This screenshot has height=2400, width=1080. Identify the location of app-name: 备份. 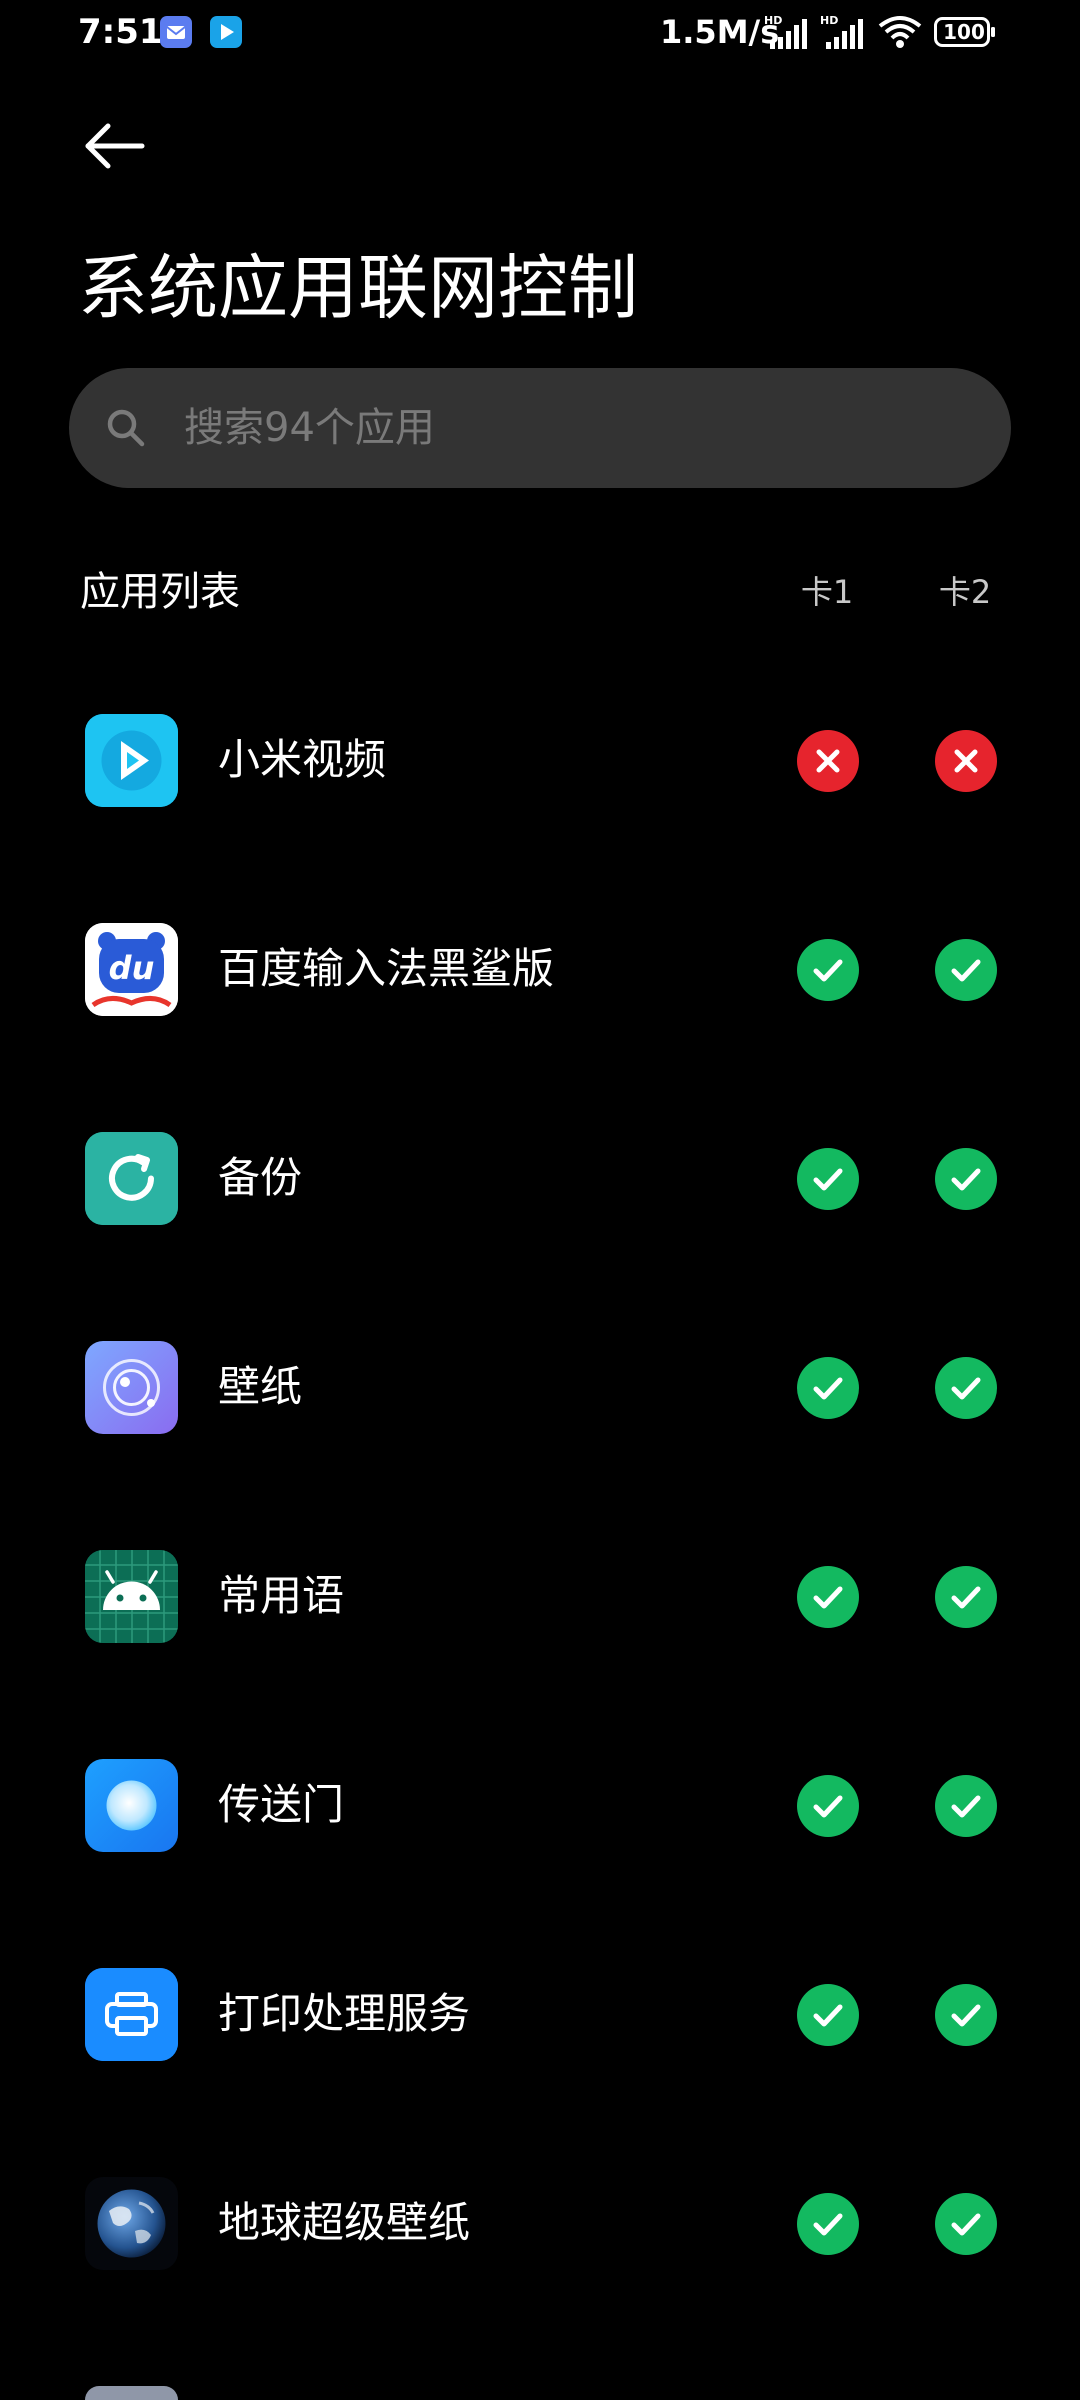
(260, 1177).